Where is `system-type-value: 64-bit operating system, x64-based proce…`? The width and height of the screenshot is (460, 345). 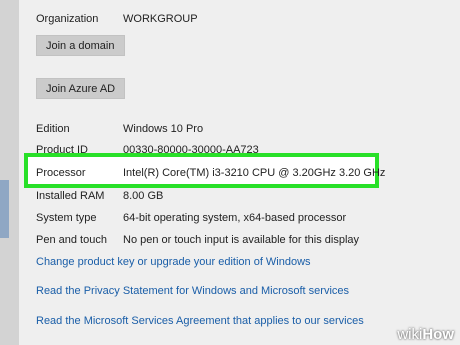
system-type-value: 64-bit operating system, x64-based proce… is located at coordinates (235, 218).